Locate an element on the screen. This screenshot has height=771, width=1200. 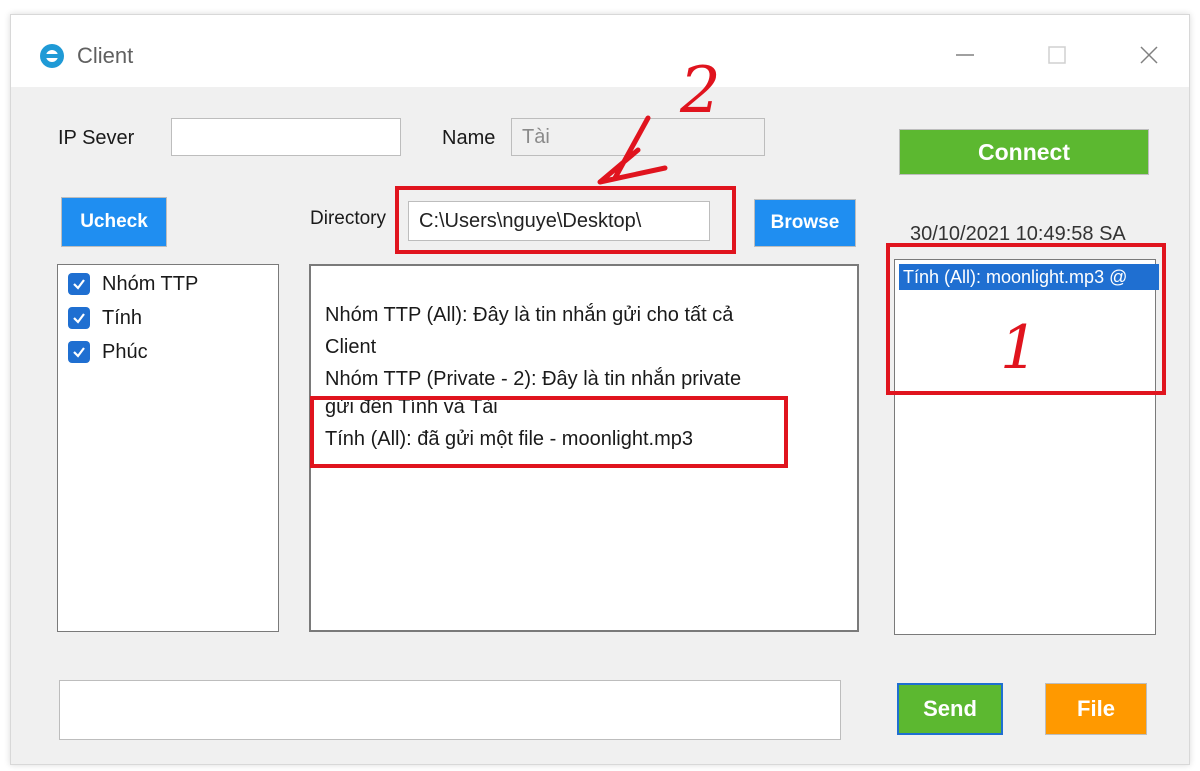
annotation-number-2: 2 is located at coordinates (700, 91).